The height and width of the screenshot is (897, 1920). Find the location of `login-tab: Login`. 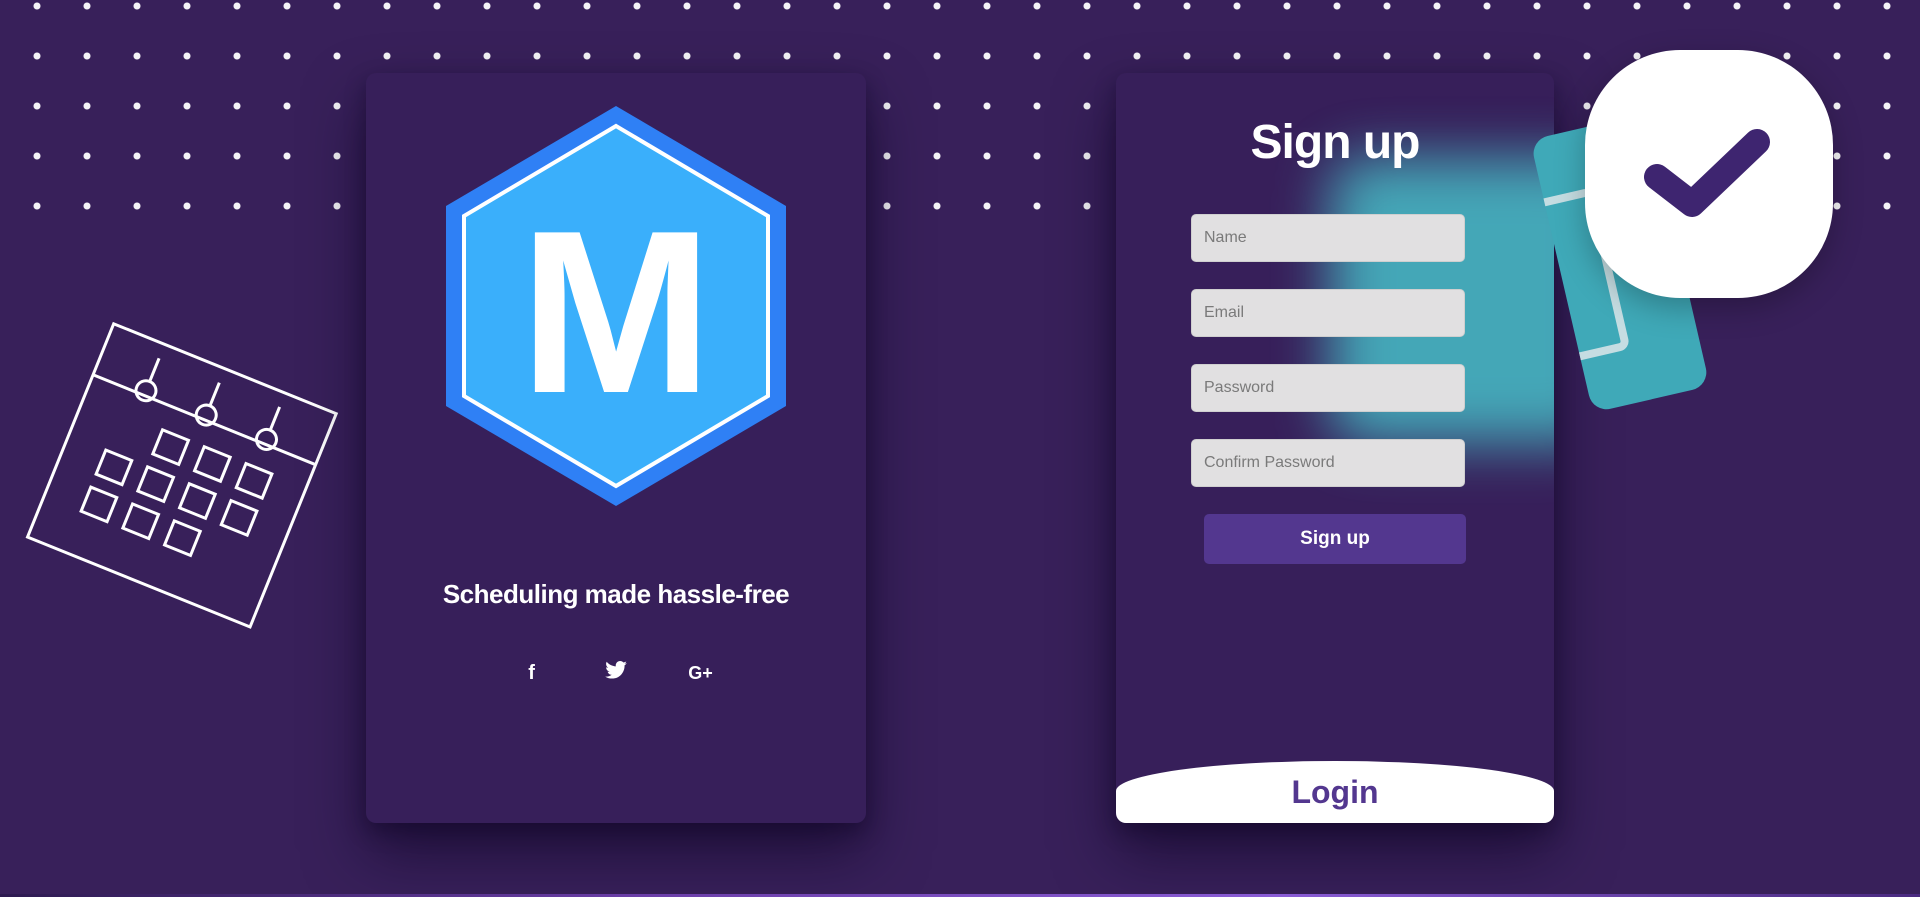

login-tab: Login is located at coordinates (1335, 792).